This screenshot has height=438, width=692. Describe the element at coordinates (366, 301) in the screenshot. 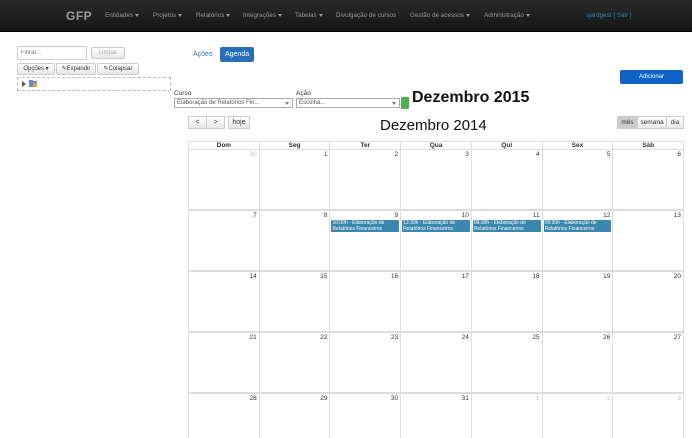

I see `calendar-day-cell: 16` at that location.